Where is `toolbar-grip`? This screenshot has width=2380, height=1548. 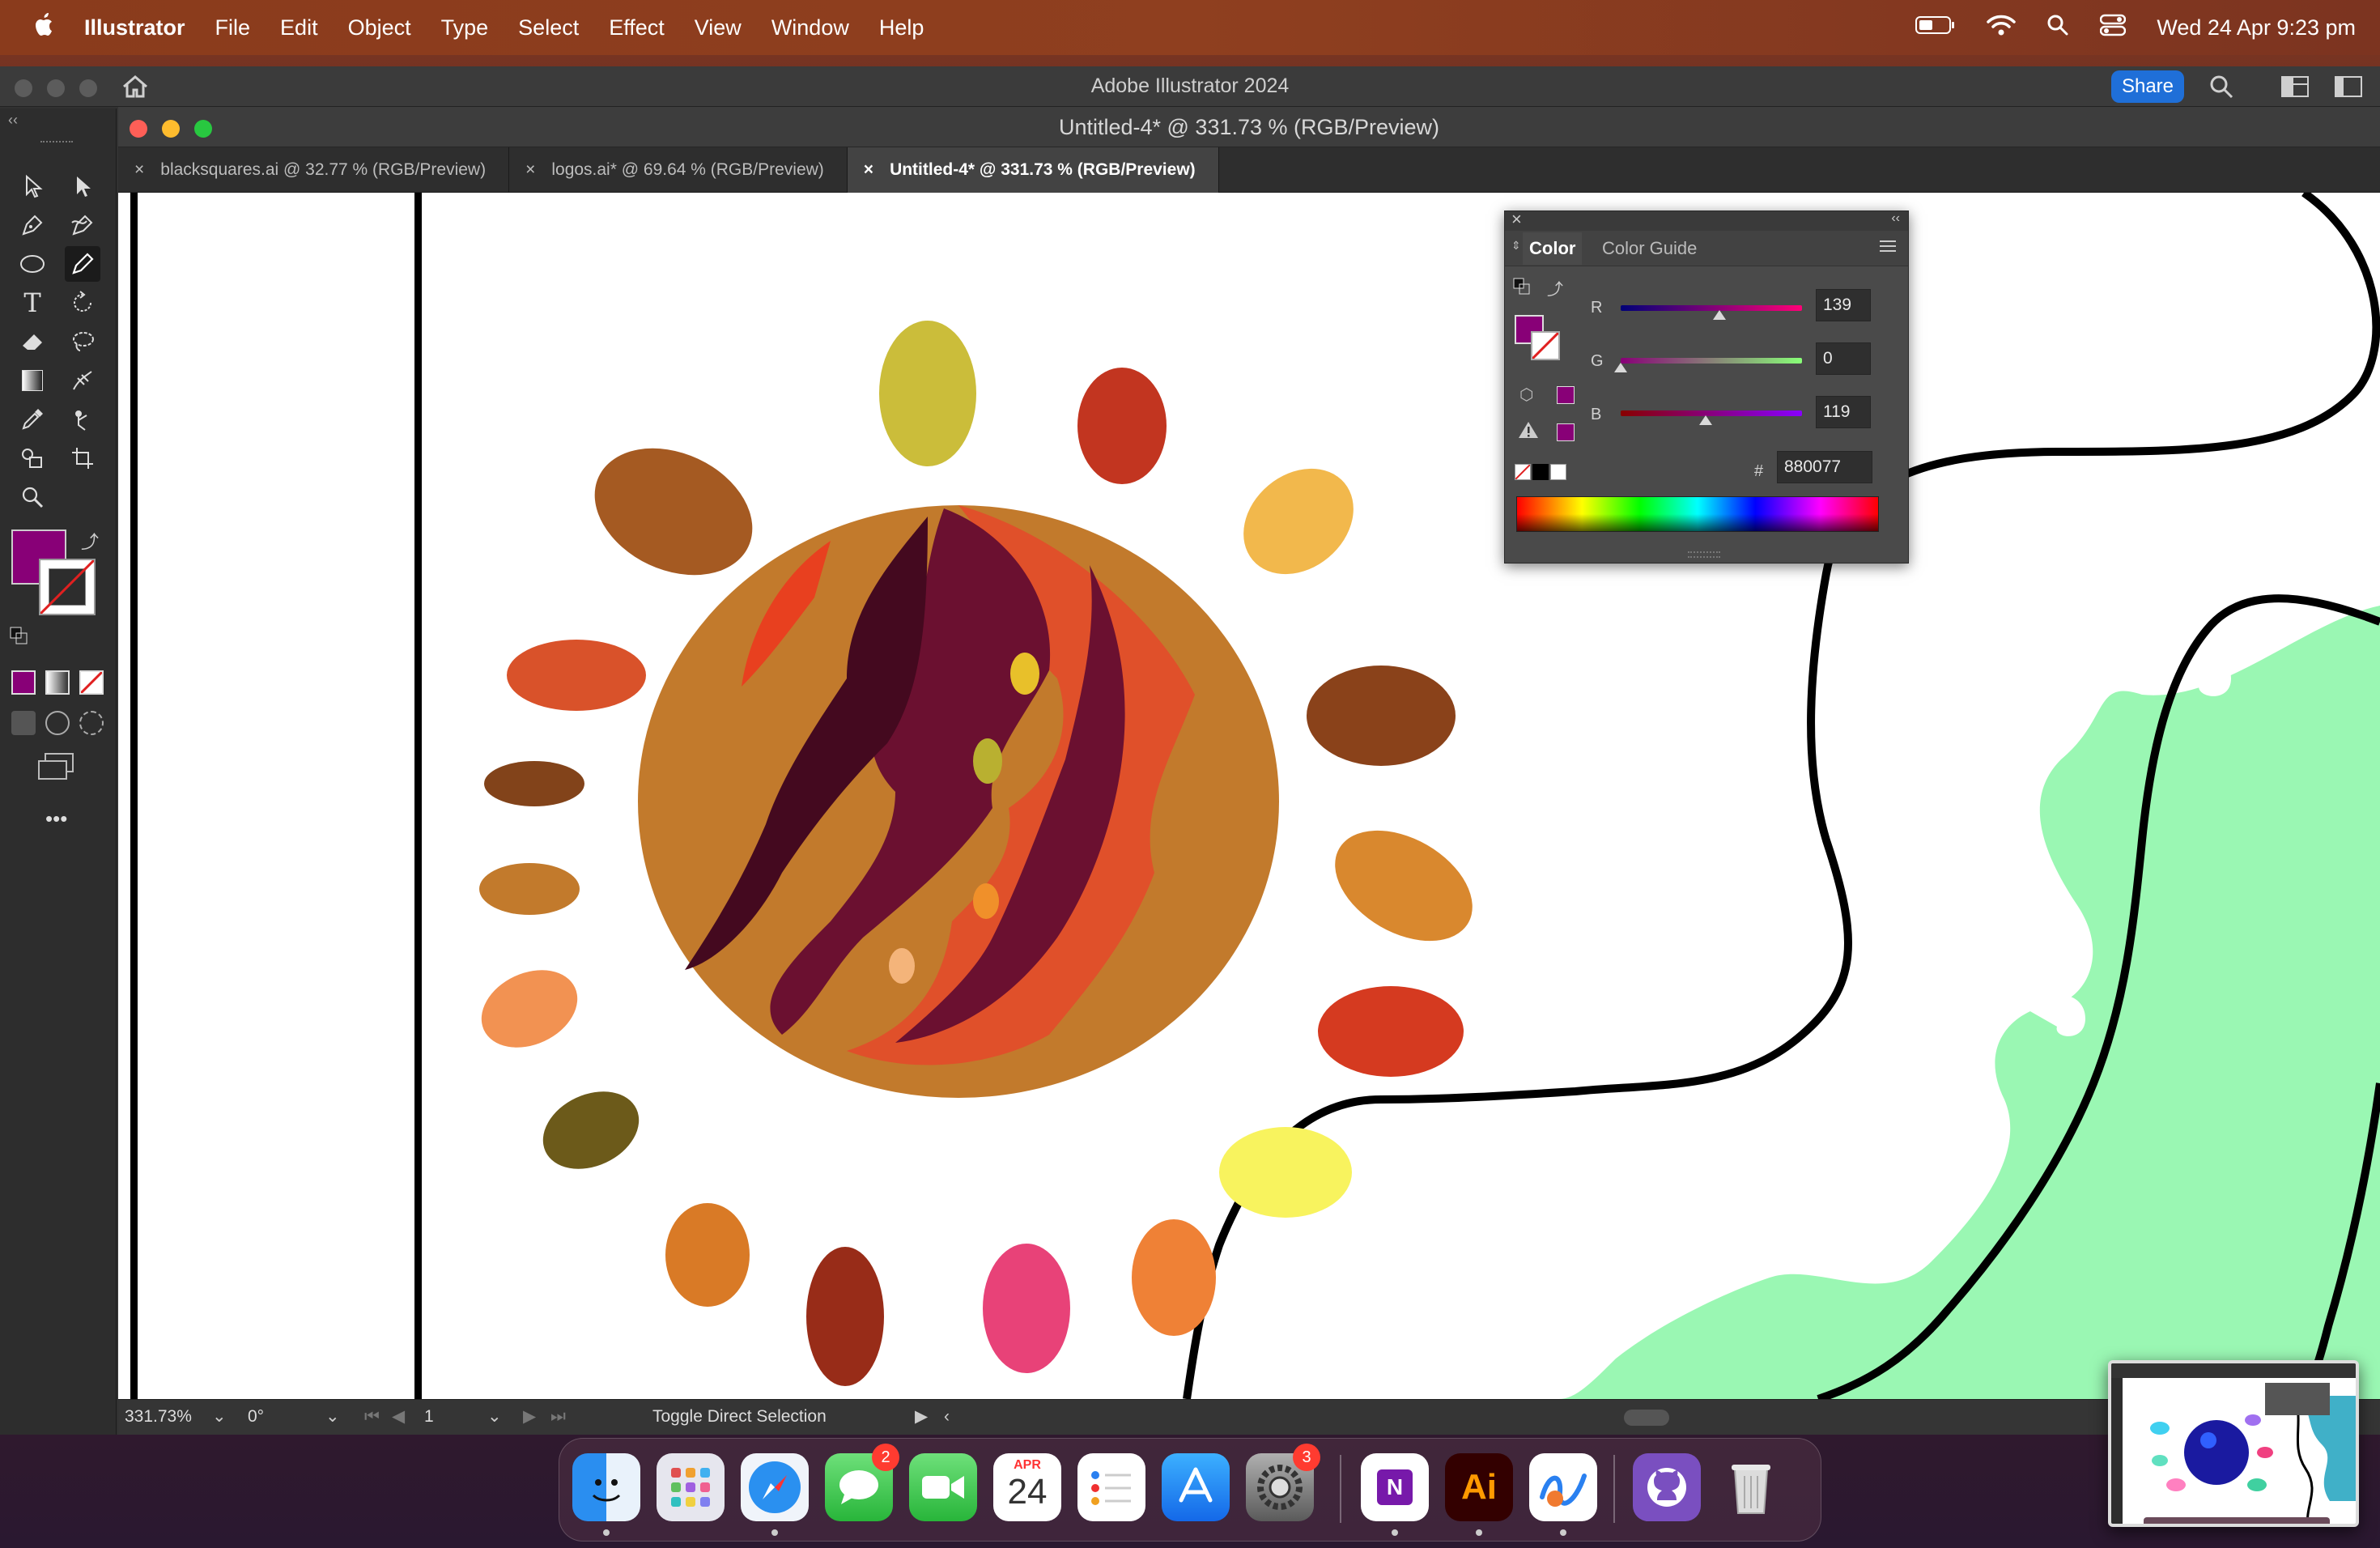 toolbar-grip is located at coordinates (56, 143).